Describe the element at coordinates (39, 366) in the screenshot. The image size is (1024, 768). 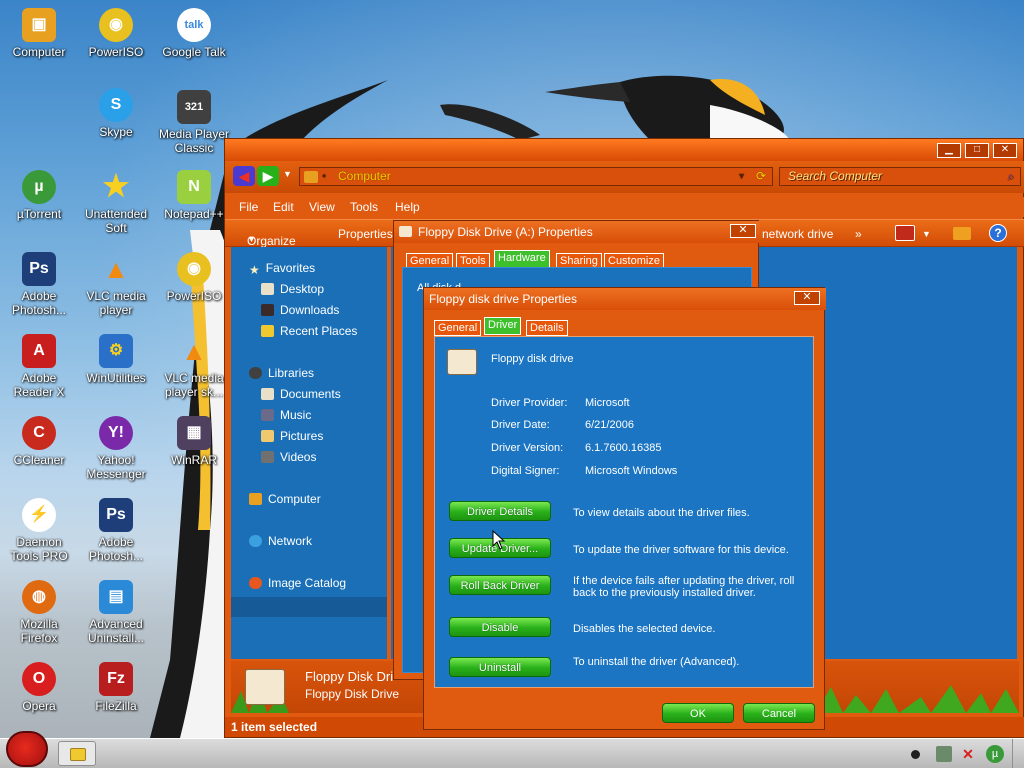
I see `desktop-icon-adobe-reader: A Adobe Reader X` at that location.